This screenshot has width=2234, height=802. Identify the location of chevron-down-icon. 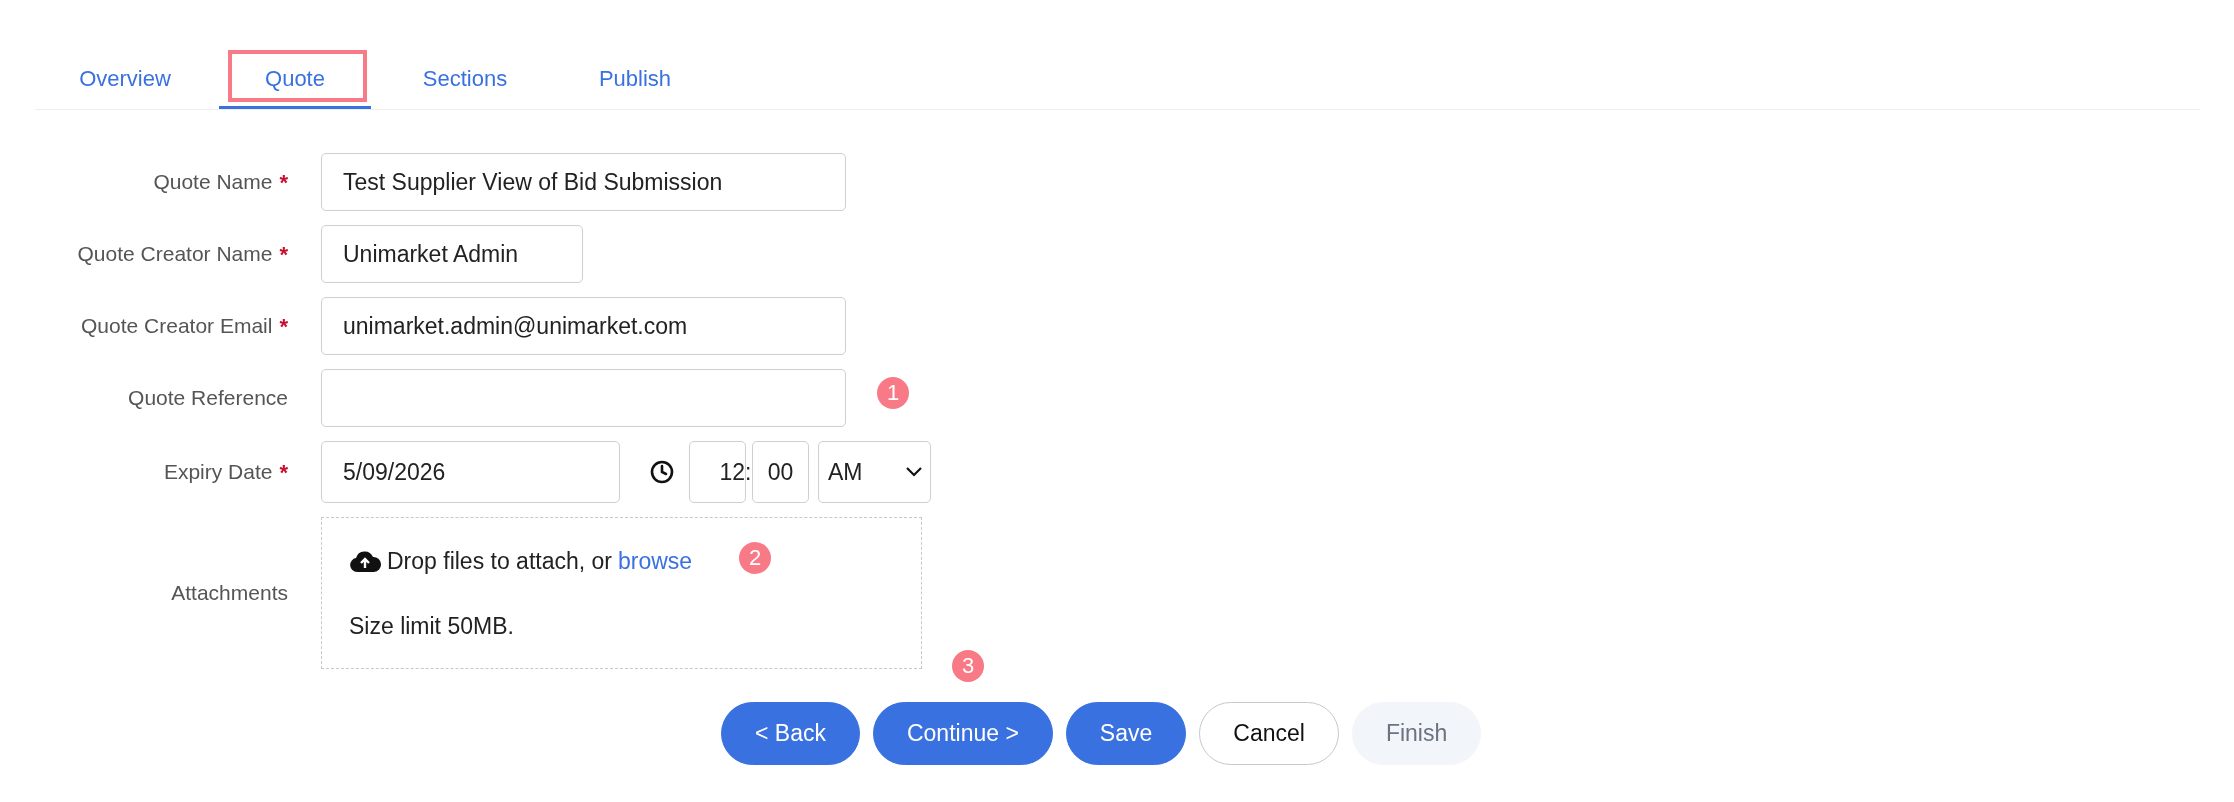
(914, 472).